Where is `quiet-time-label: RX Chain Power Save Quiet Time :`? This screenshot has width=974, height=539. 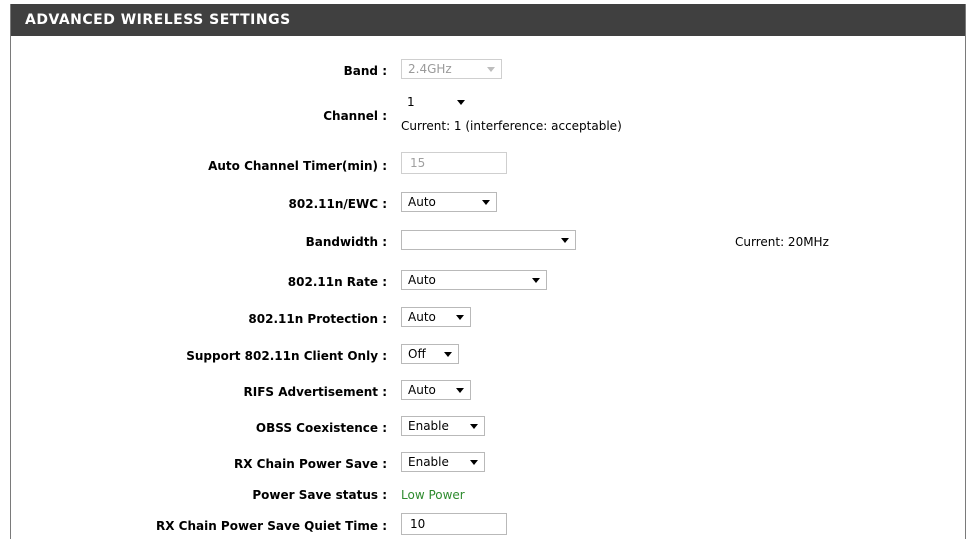
quiet-time-label: RX Chain Power Save Quiet Time : is located at coordinates (271, 526).